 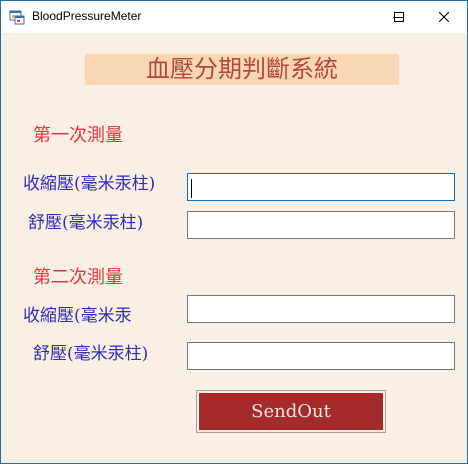 I want to click on title-bar: BloodPressureMeter, so click(x=234, y=17).